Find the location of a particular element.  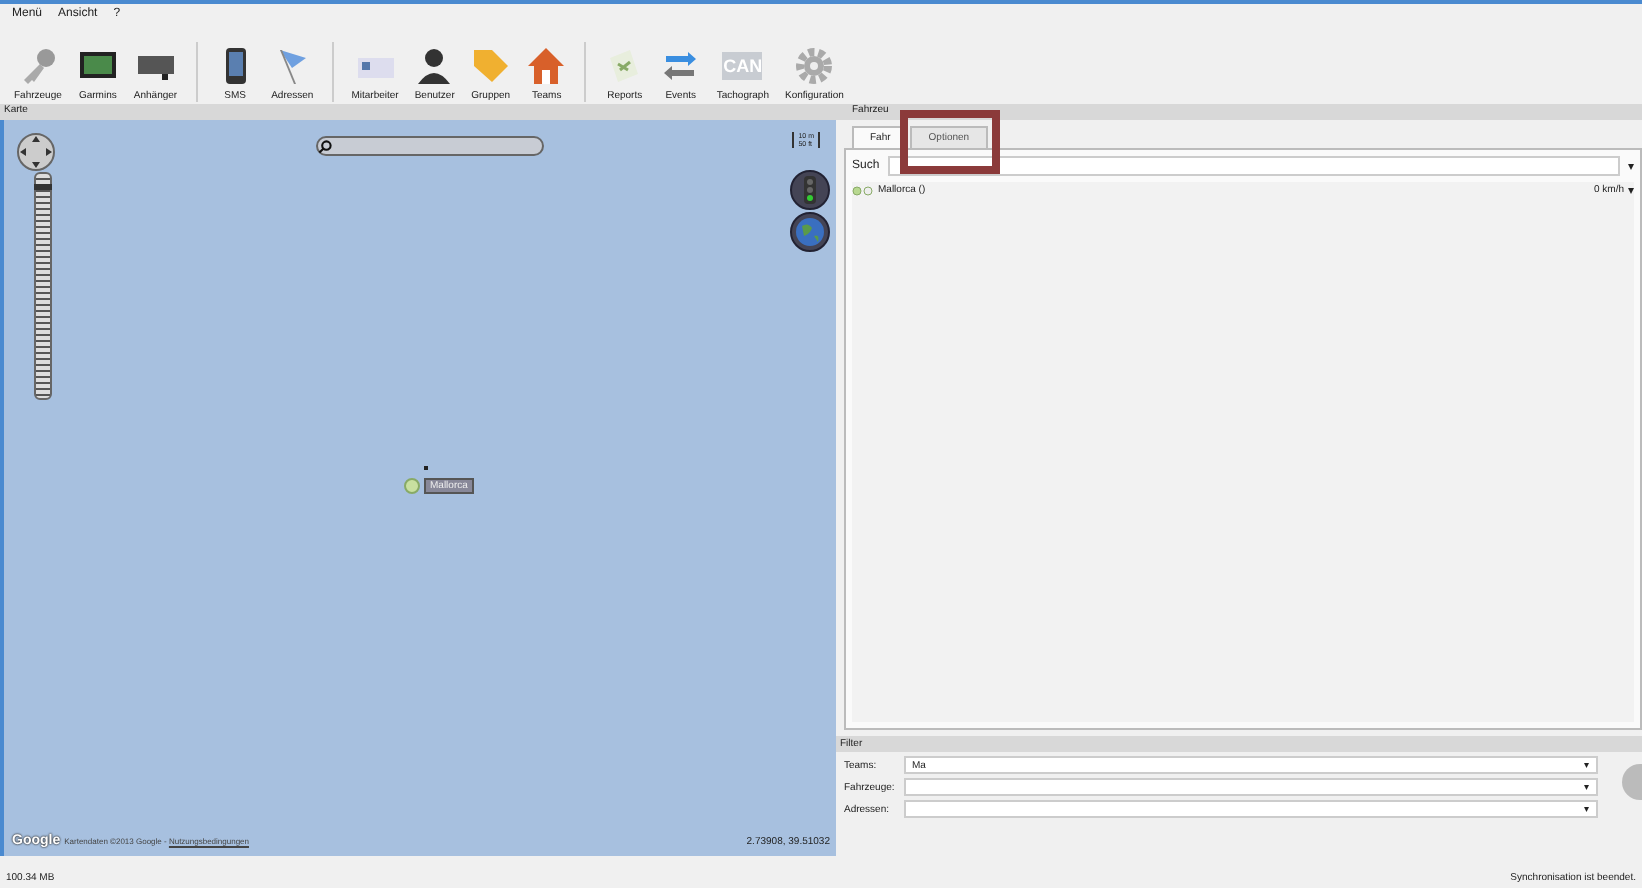

person-icon is located at coordinates (434, 66).